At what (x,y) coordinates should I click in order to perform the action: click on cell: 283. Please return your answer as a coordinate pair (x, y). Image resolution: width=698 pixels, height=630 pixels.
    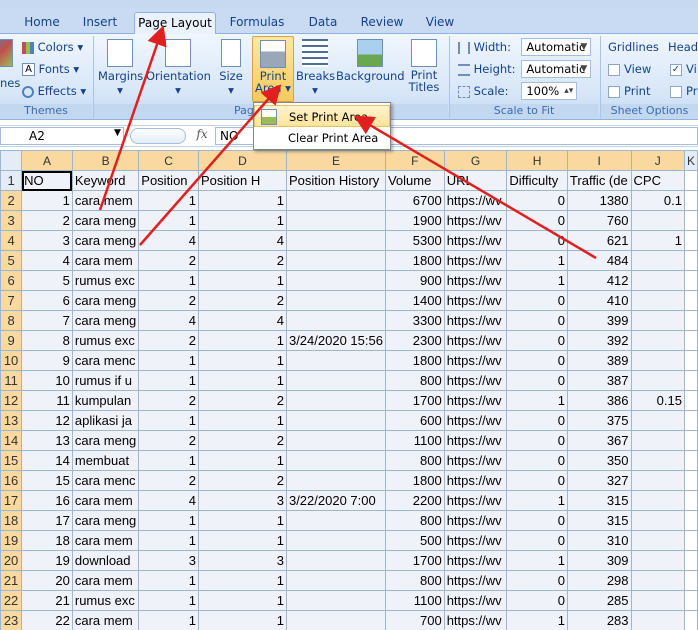
    Looking at the image, I should click on (599, 620).